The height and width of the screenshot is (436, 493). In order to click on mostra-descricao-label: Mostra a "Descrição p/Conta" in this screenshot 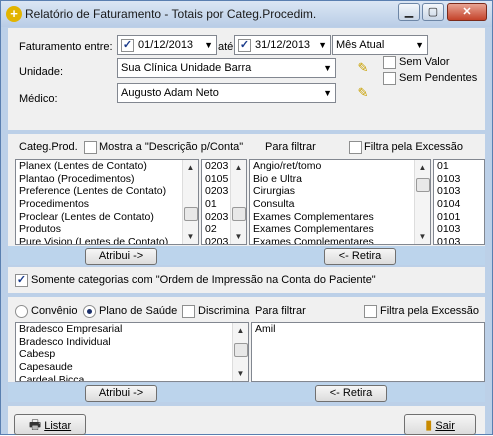, I will do `click(171, 147)`.